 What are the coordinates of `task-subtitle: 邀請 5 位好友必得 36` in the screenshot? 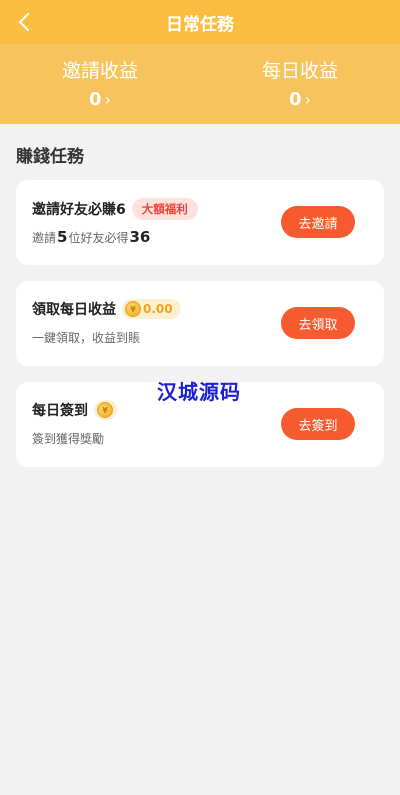 It's located at (91, 237).